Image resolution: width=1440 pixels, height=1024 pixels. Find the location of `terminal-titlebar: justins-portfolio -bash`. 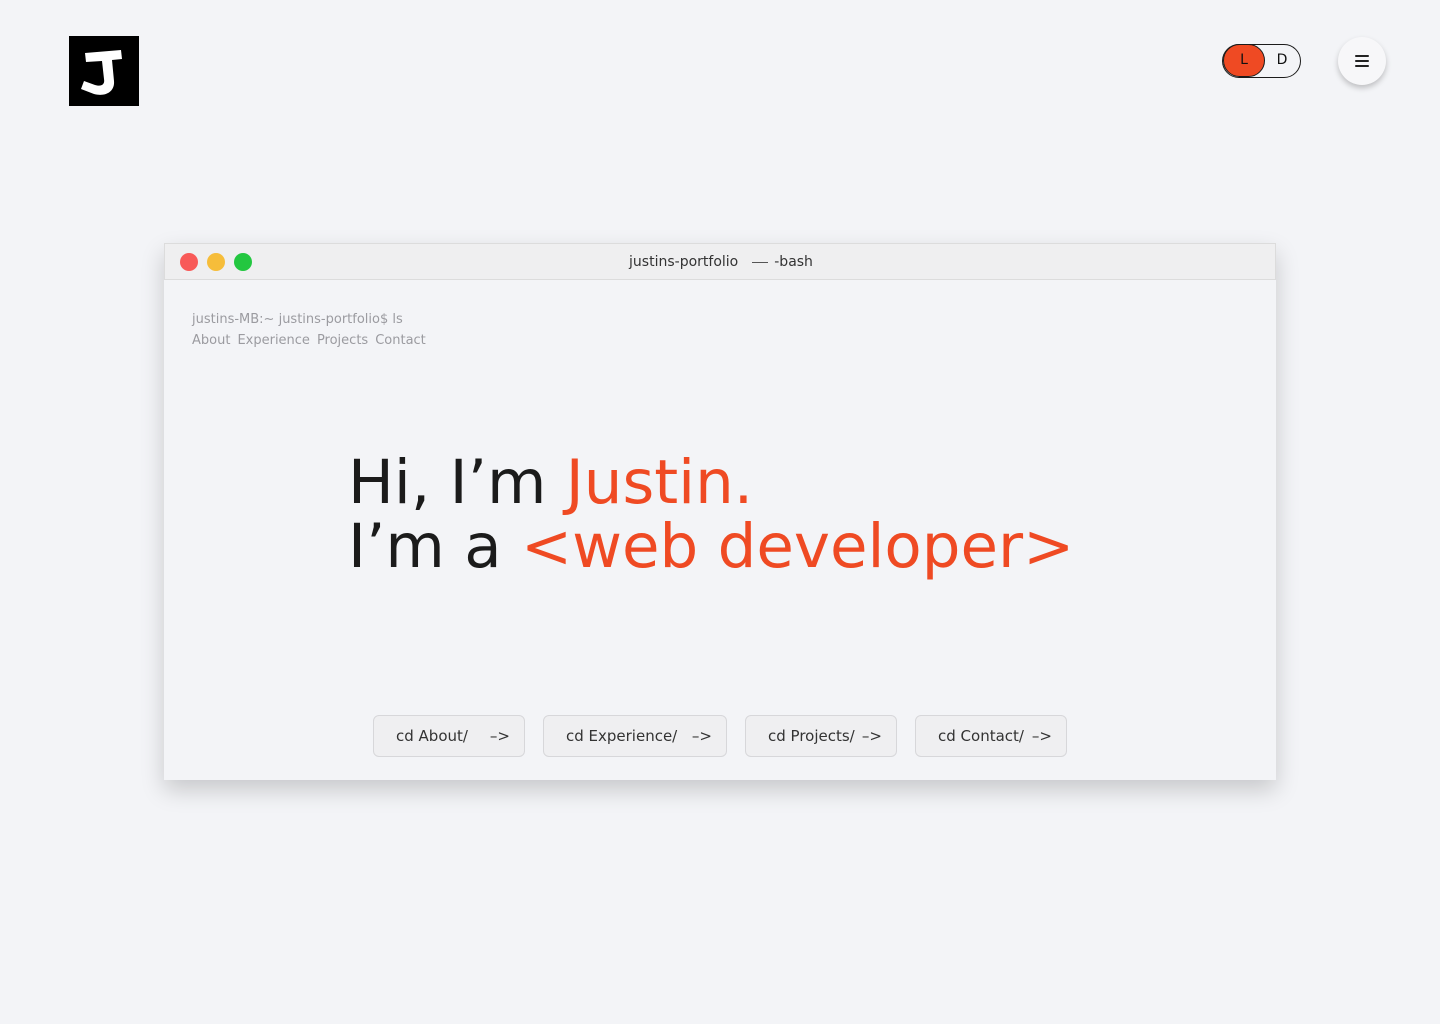

terminal-titlebar: justins-portfolio -bash is located at coordinates (720, 261).